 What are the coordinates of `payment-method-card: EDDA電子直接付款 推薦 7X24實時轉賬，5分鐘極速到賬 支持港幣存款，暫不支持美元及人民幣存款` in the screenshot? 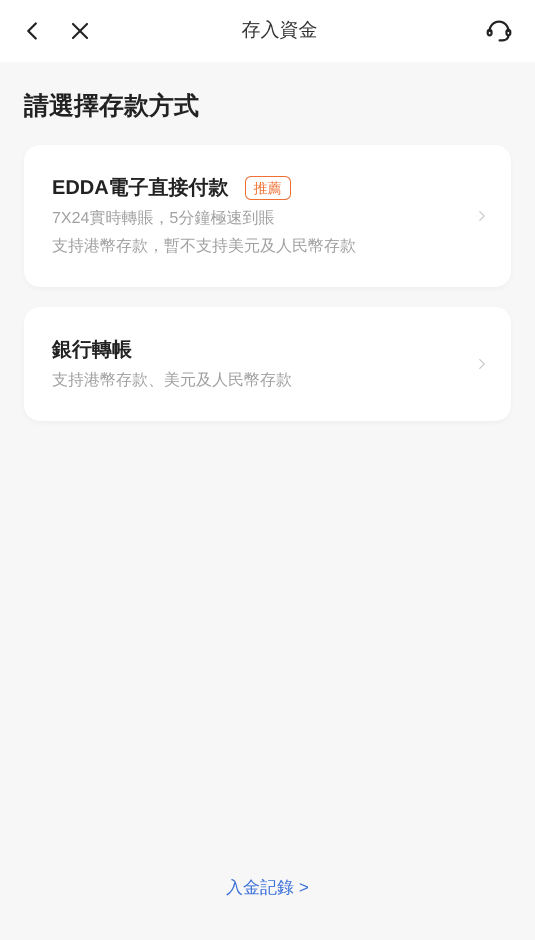 It's located at (267, 216).